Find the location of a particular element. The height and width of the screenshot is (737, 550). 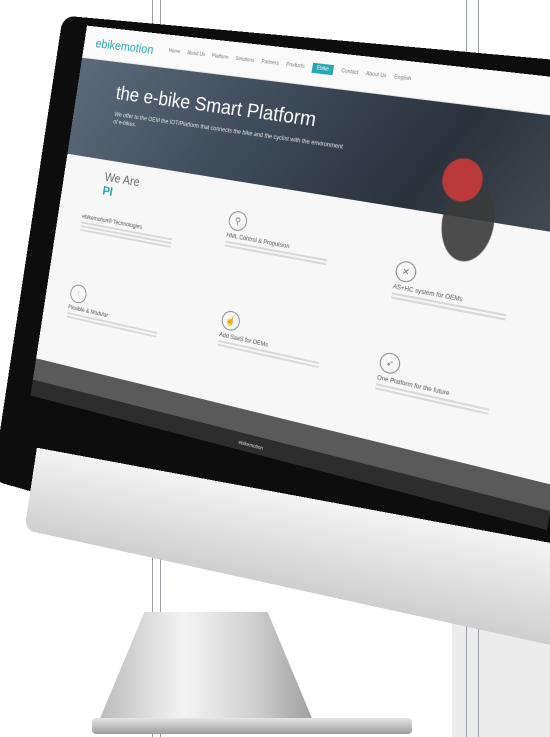

sliders-icon: ⫶ is located at coordinates (78, 294).